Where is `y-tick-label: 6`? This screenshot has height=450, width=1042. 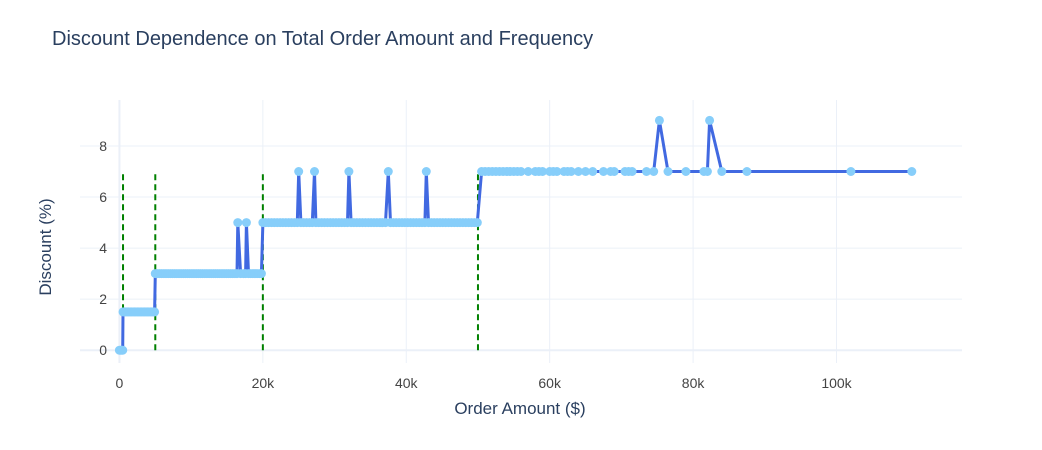 y-tick-label: 6 is located at coordinates (103, 197).